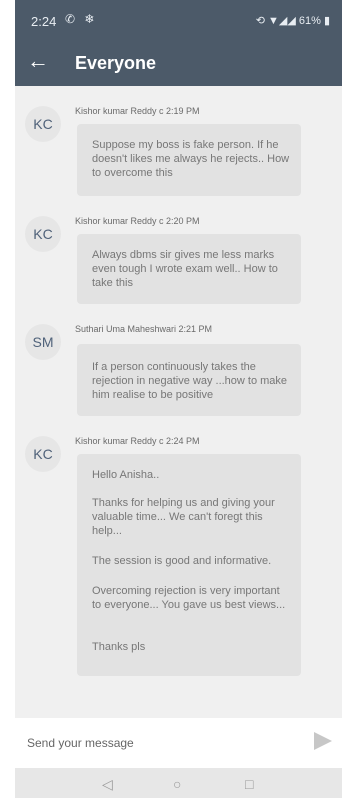  What do you see at coordinates (43, 342) in the screenshot?
I see `avatar: SM` at bounding box center [43, 342].